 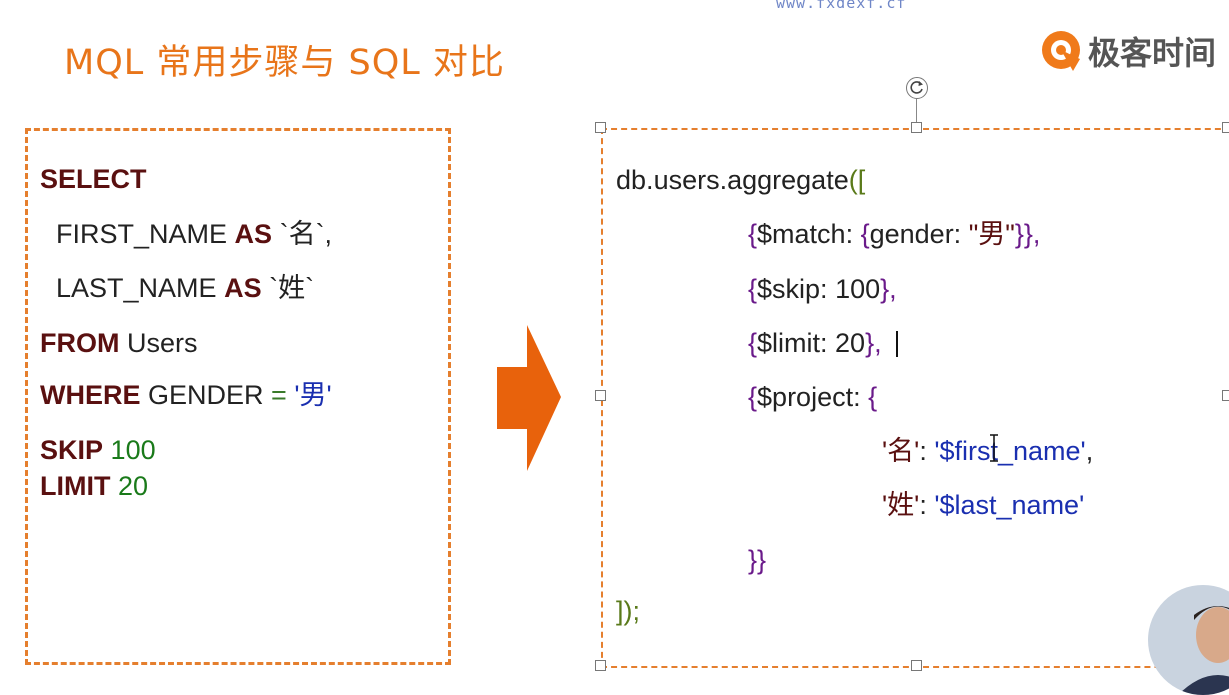 I want to click on sql-keyword: WHERE, so click(x=90, y=395).